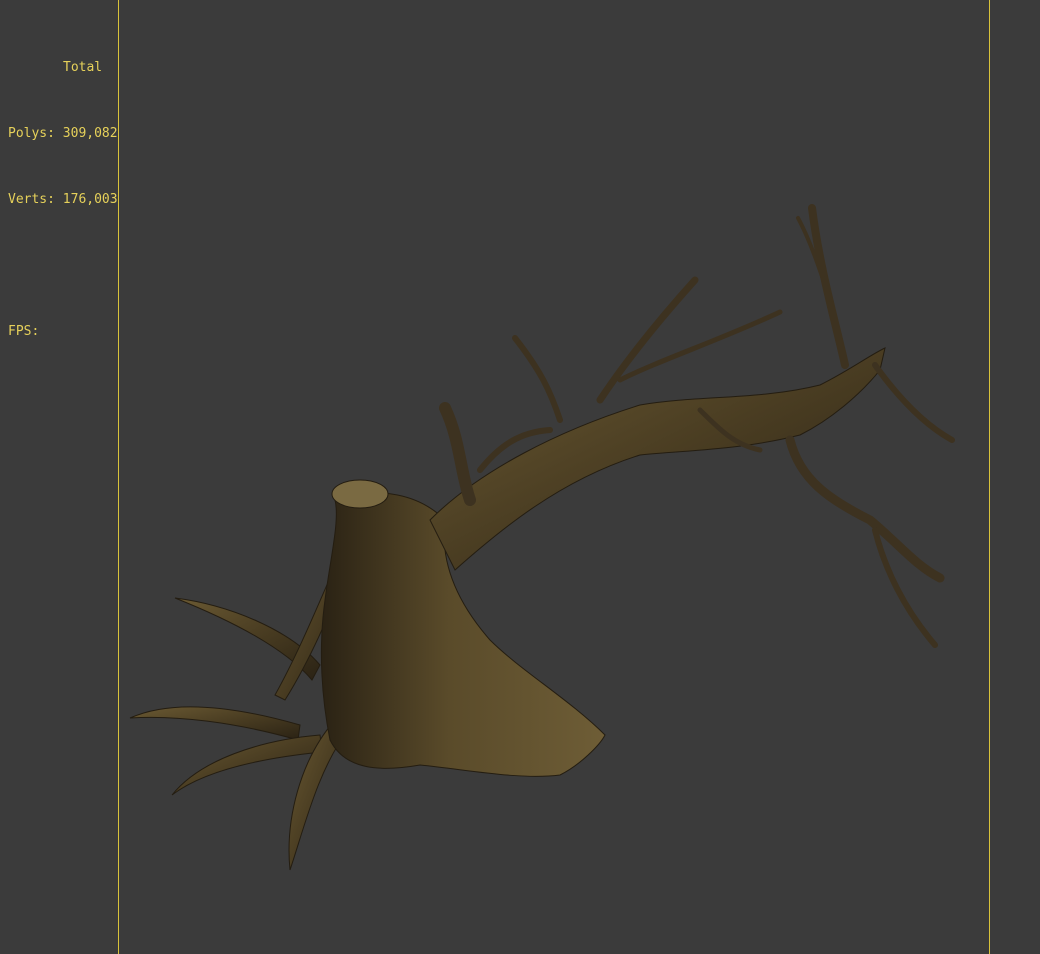 This screenshot has width=1040, height=954. I want to click on tree-main-limb, so click(657, 459).